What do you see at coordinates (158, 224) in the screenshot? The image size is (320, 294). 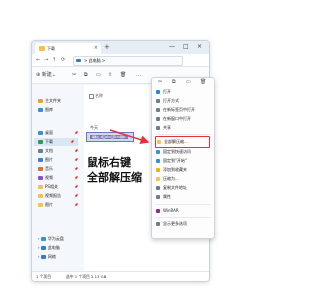 I see `more-options-icon` at bounding box center [158, 224].